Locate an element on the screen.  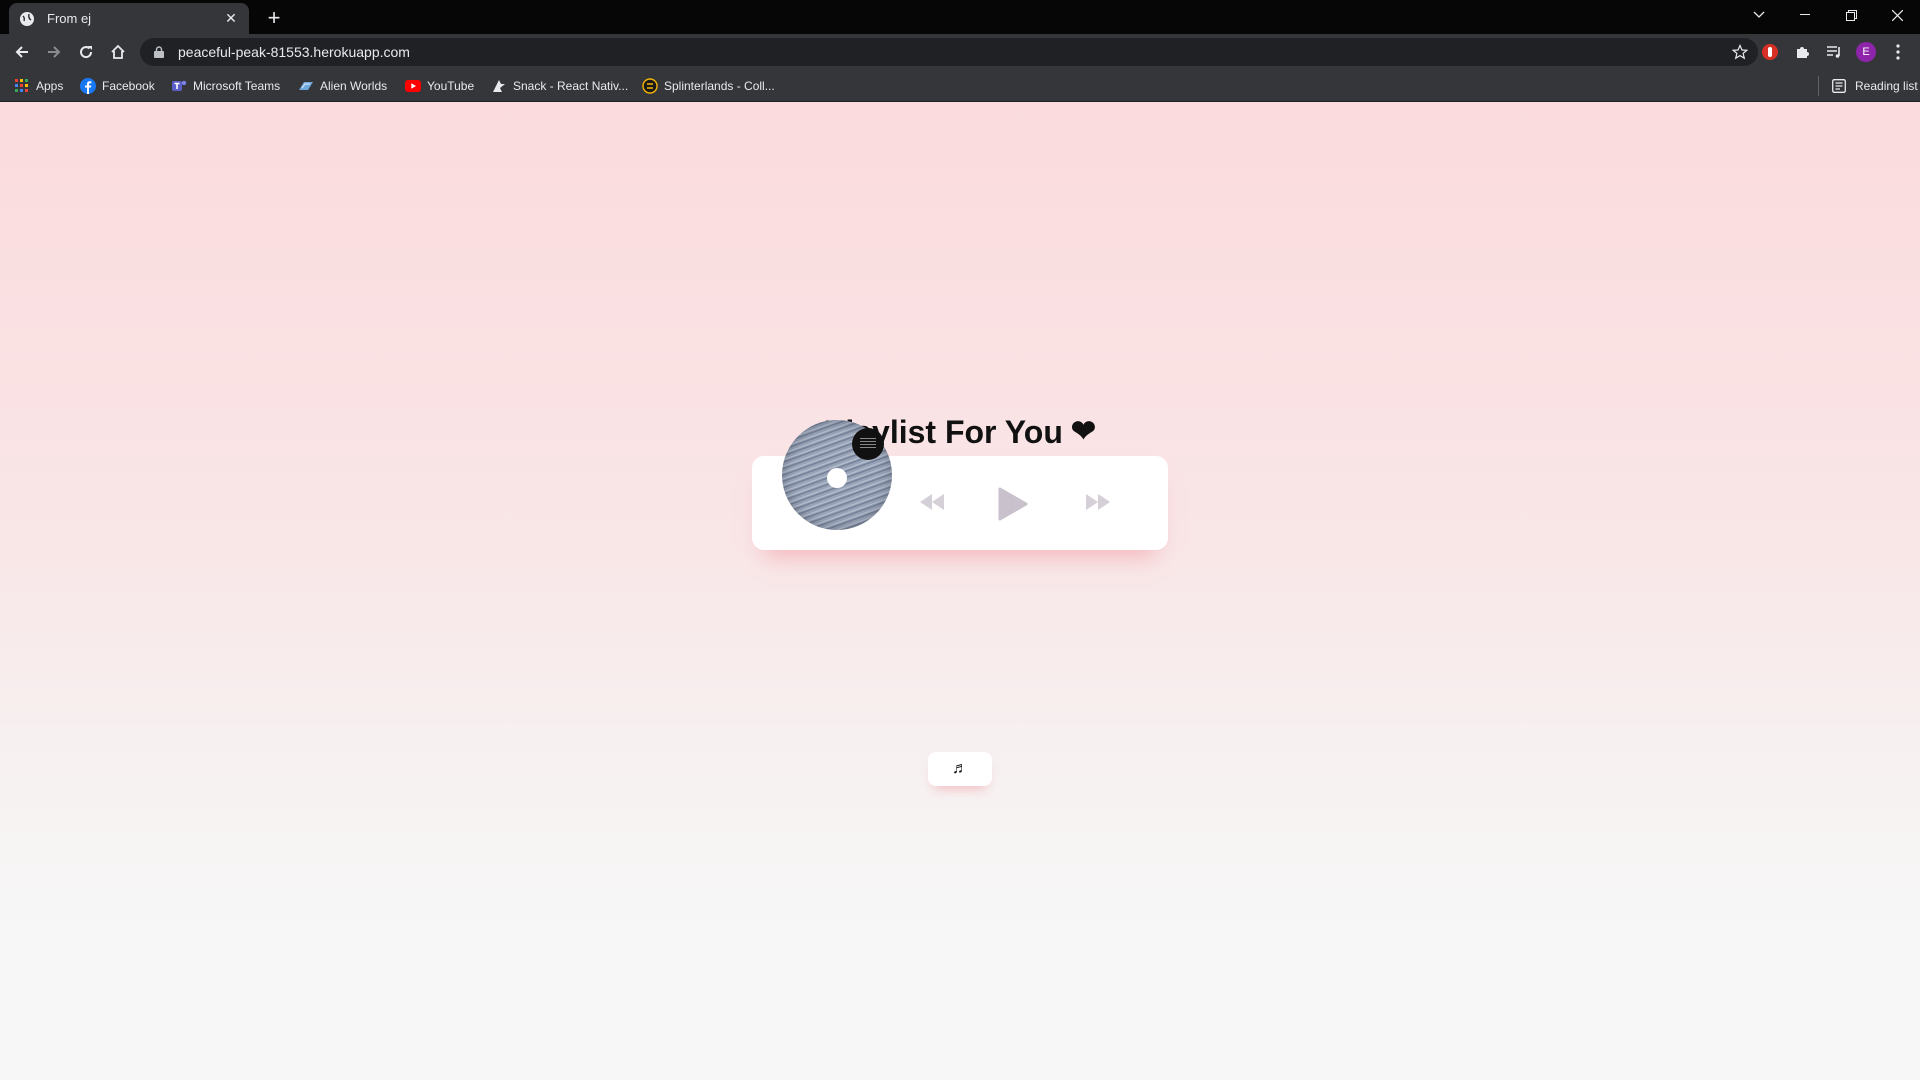
facebook-icon is located at coordinates (88, 86).